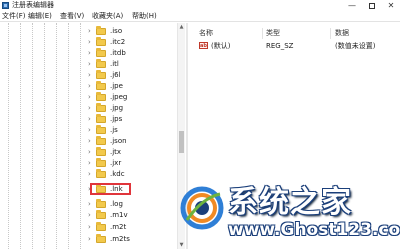 This screenshot has width=400, height=249. I want to click on tree-item: › .iso, so click(129, 31).